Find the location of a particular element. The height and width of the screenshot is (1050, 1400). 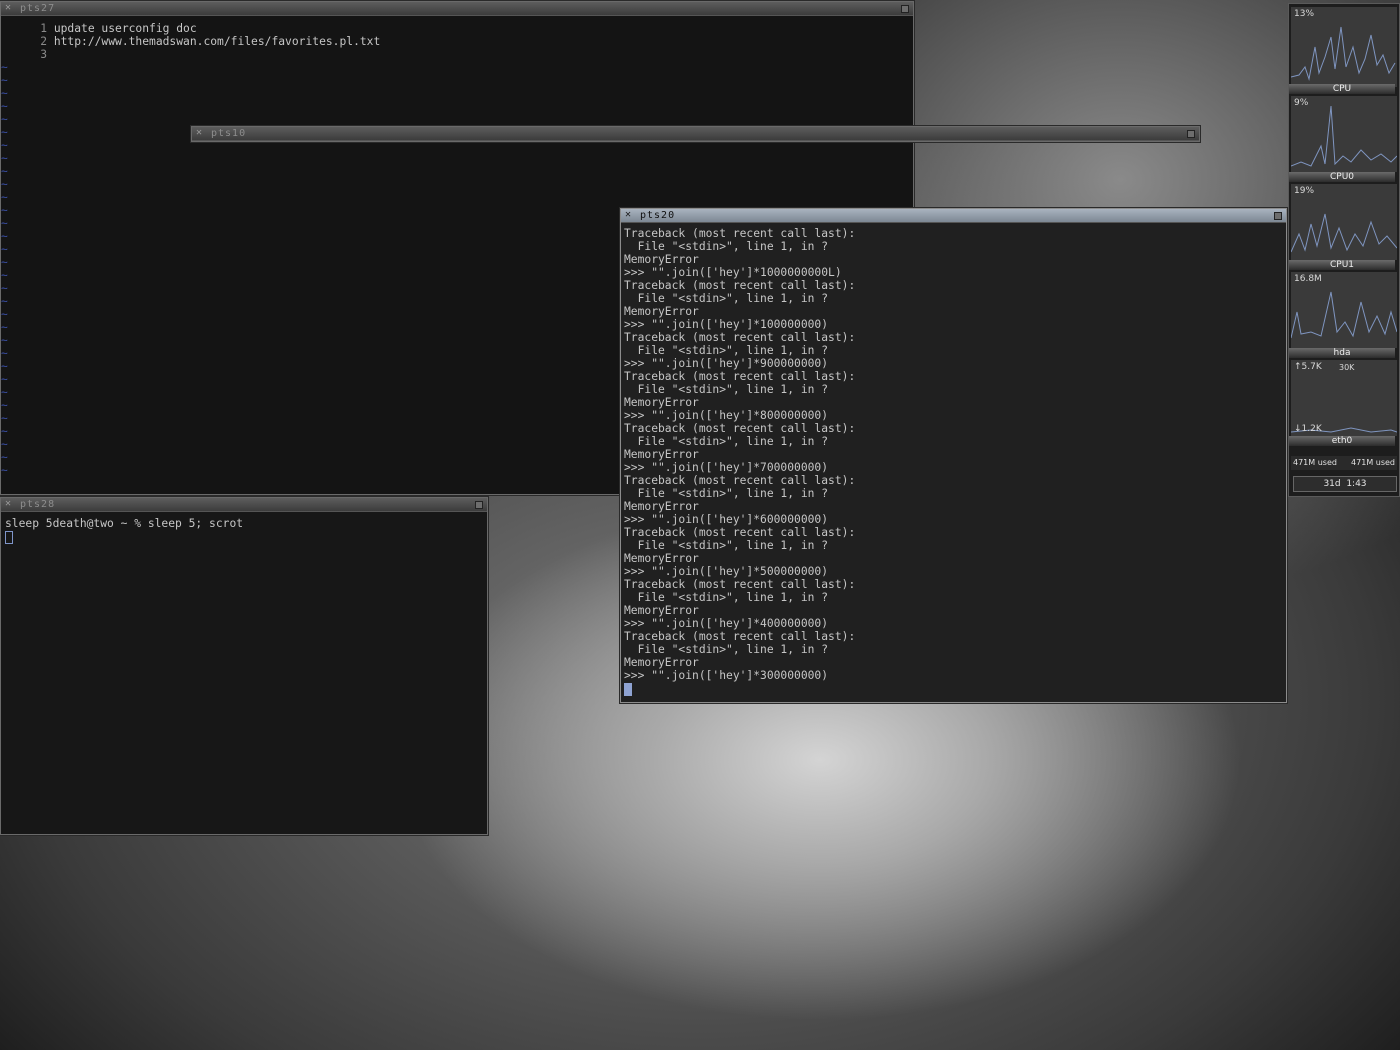

output-line: >>> "".join(['hey']*300000000) is located at coordinates (726, 675).